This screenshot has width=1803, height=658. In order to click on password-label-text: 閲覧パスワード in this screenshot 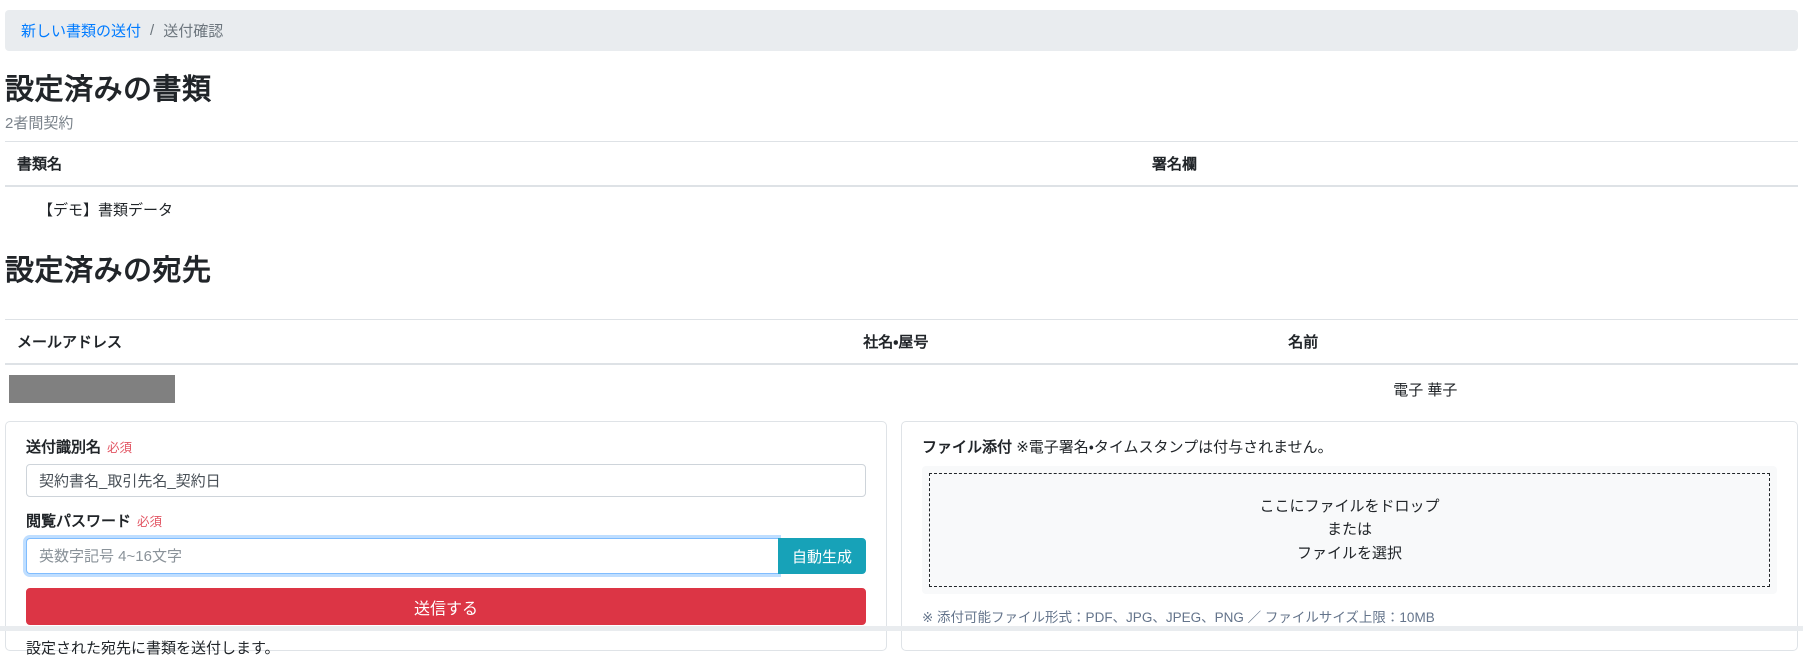, I will do `click(79, 521)`.